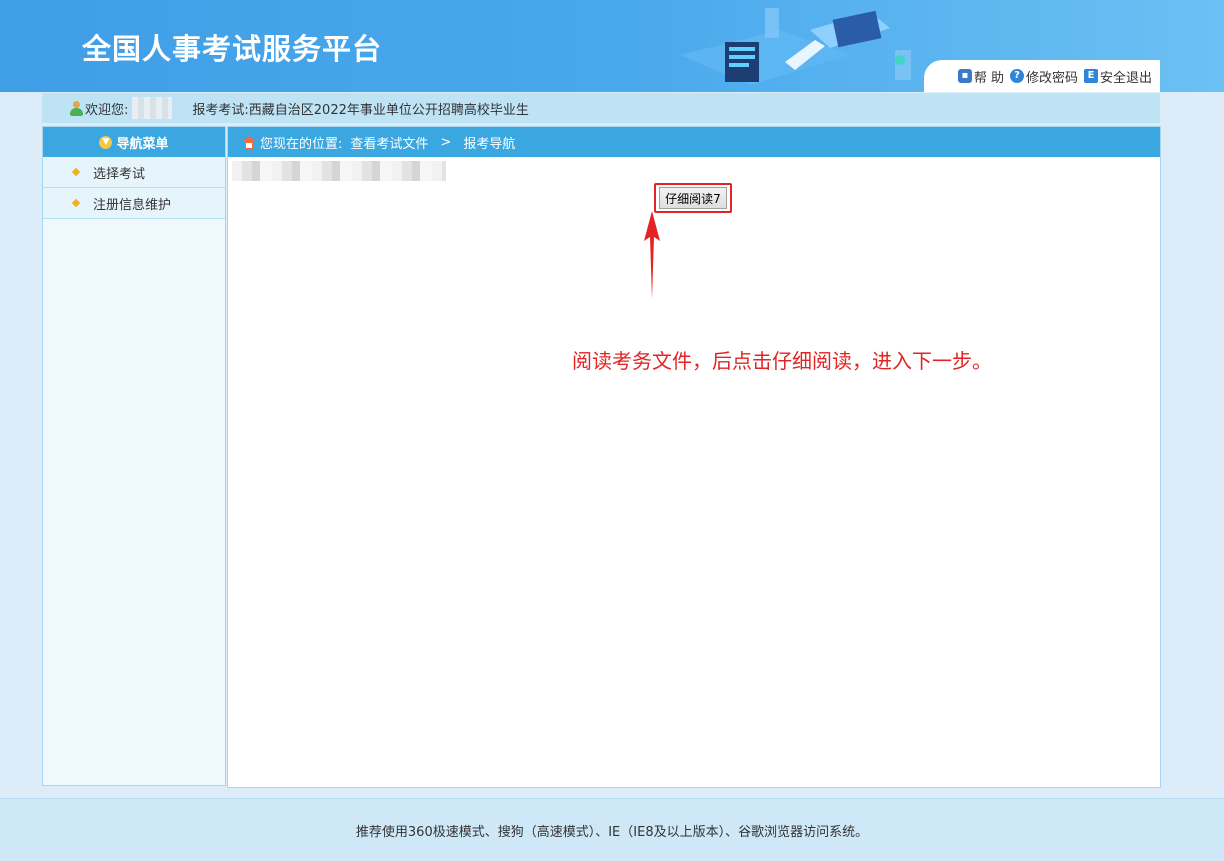  Describe the element at coordinates (1016, 76) in the screenshot. I see `question-icon: ?` at that location.